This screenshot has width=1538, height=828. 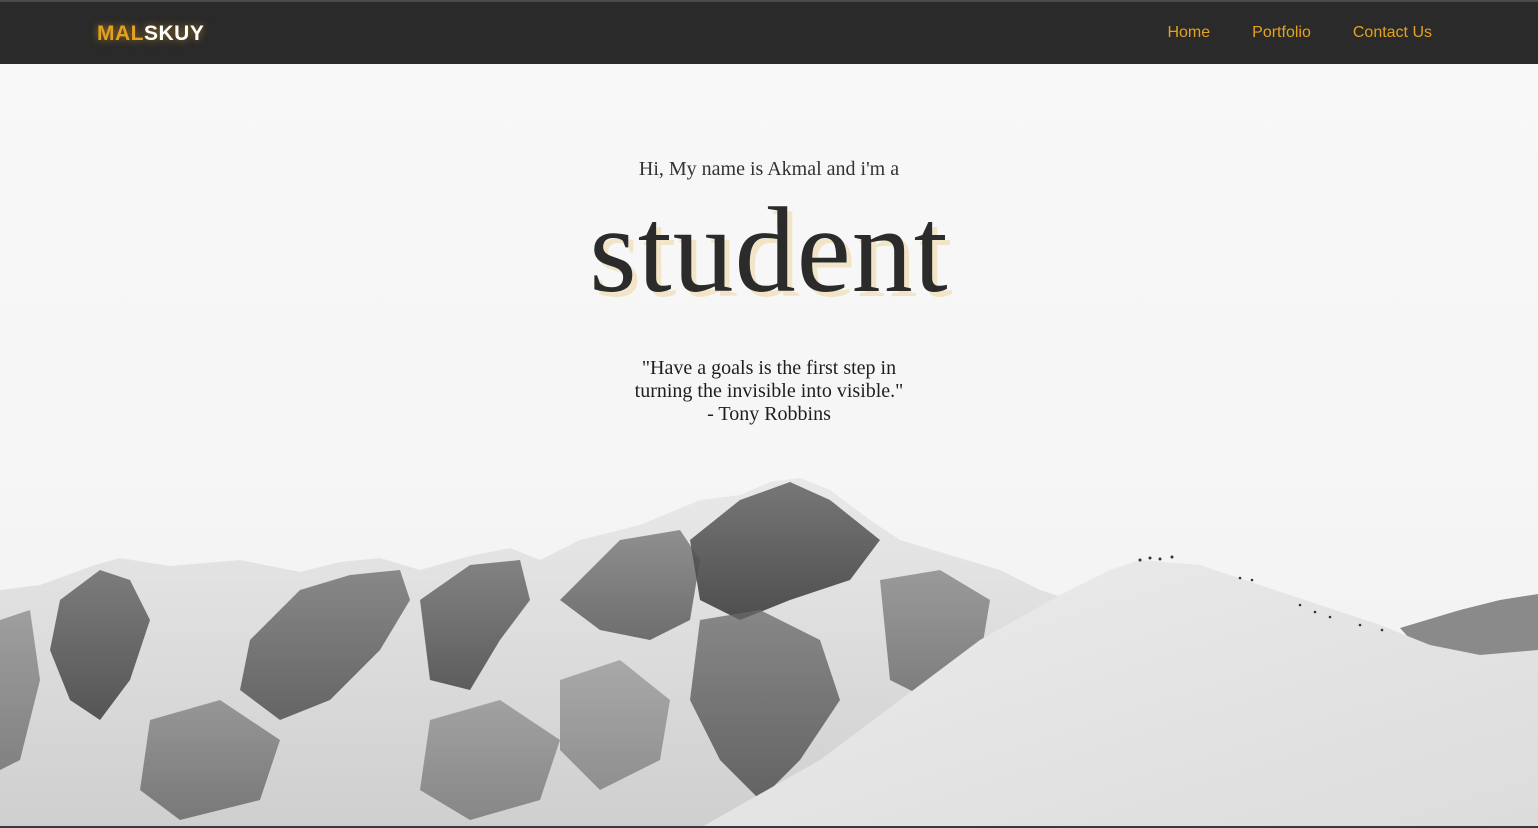 I want to click on quote-line-1: "Have a goals is the first step in, so click(x=769, y=368).